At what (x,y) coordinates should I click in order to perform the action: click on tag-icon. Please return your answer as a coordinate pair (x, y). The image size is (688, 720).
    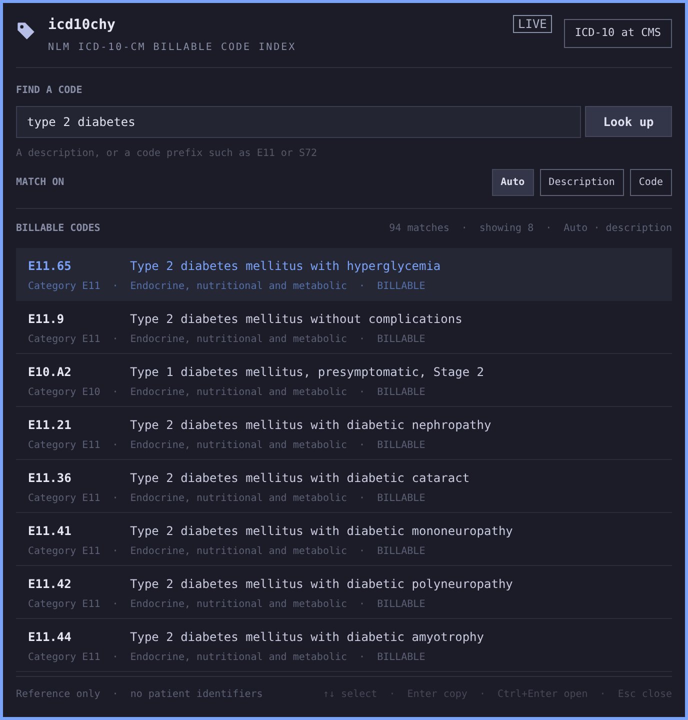
    Looking at the image, I should click on (26, 31).